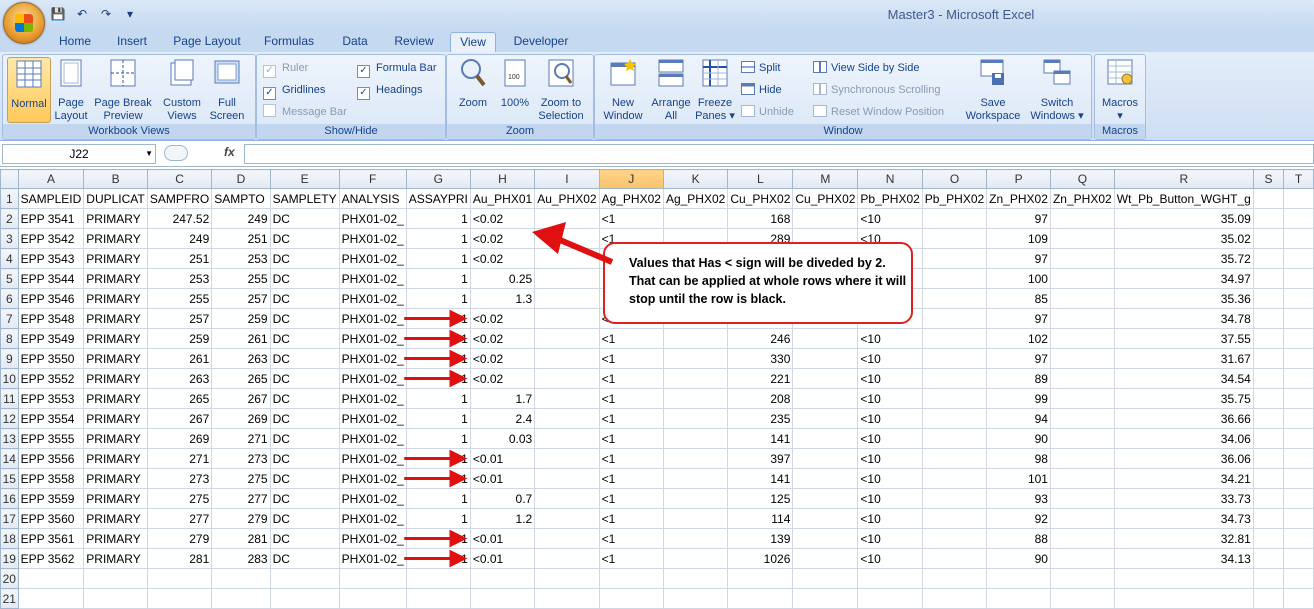 This screenshot has width=1314, height=609. What do you see at coordinates (241, 238) in the screenshot?
I see `cell-d3: 251` at bounding box center [241, 238].